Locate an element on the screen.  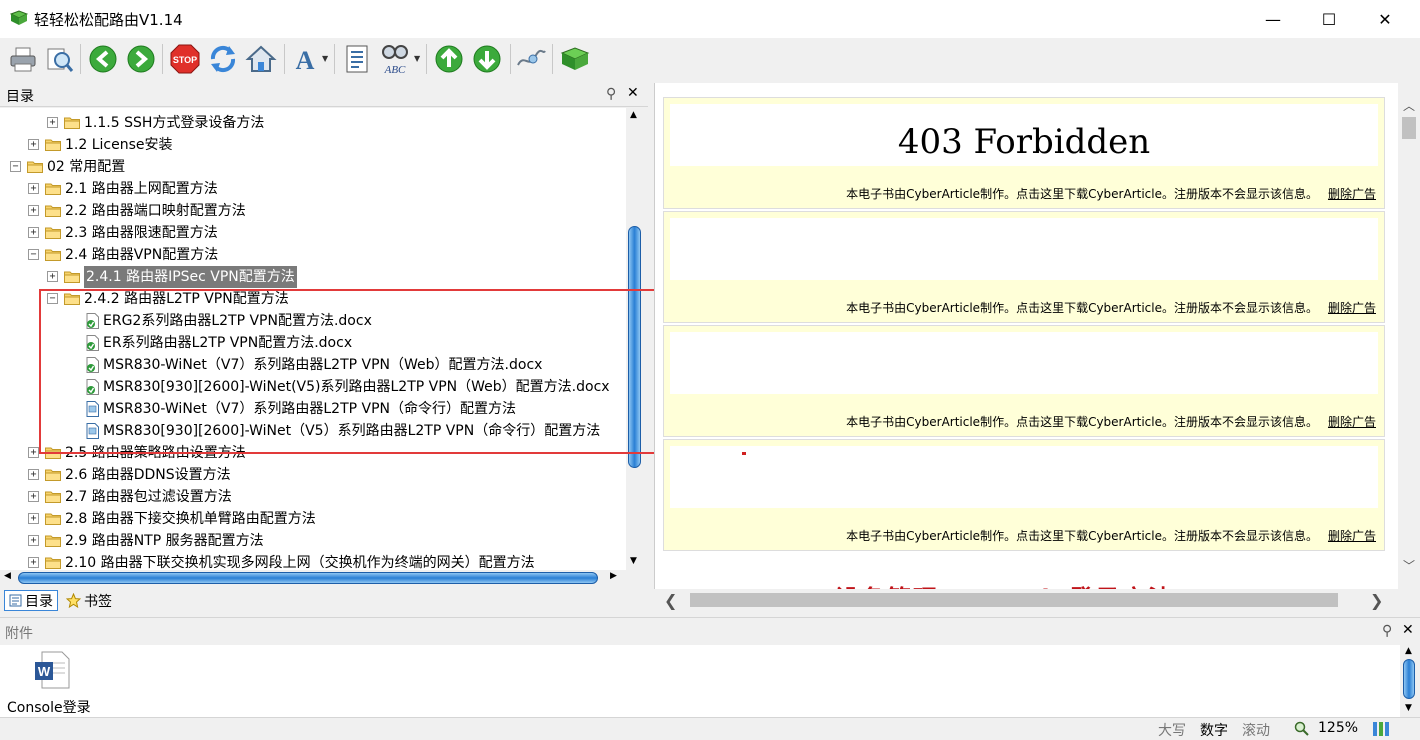
home-button is located at coordinates (261, 59).